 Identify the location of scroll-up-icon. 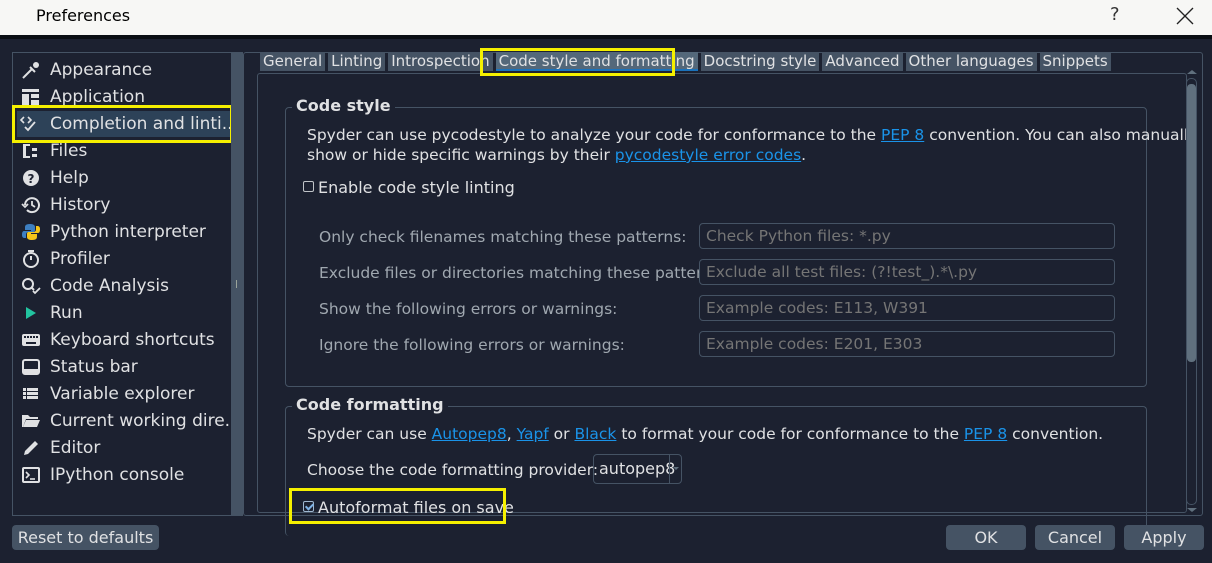
(1192, 72).